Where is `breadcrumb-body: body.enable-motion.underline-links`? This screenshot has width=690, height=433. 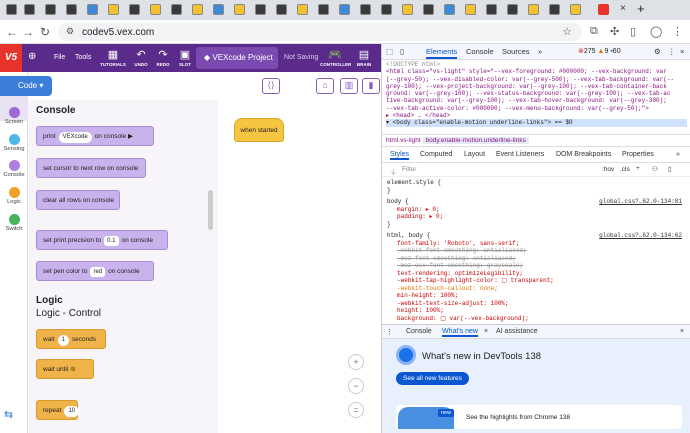 breadcrumb-body: body.enable-motion.underline-links is located at coordinates (475, 140).